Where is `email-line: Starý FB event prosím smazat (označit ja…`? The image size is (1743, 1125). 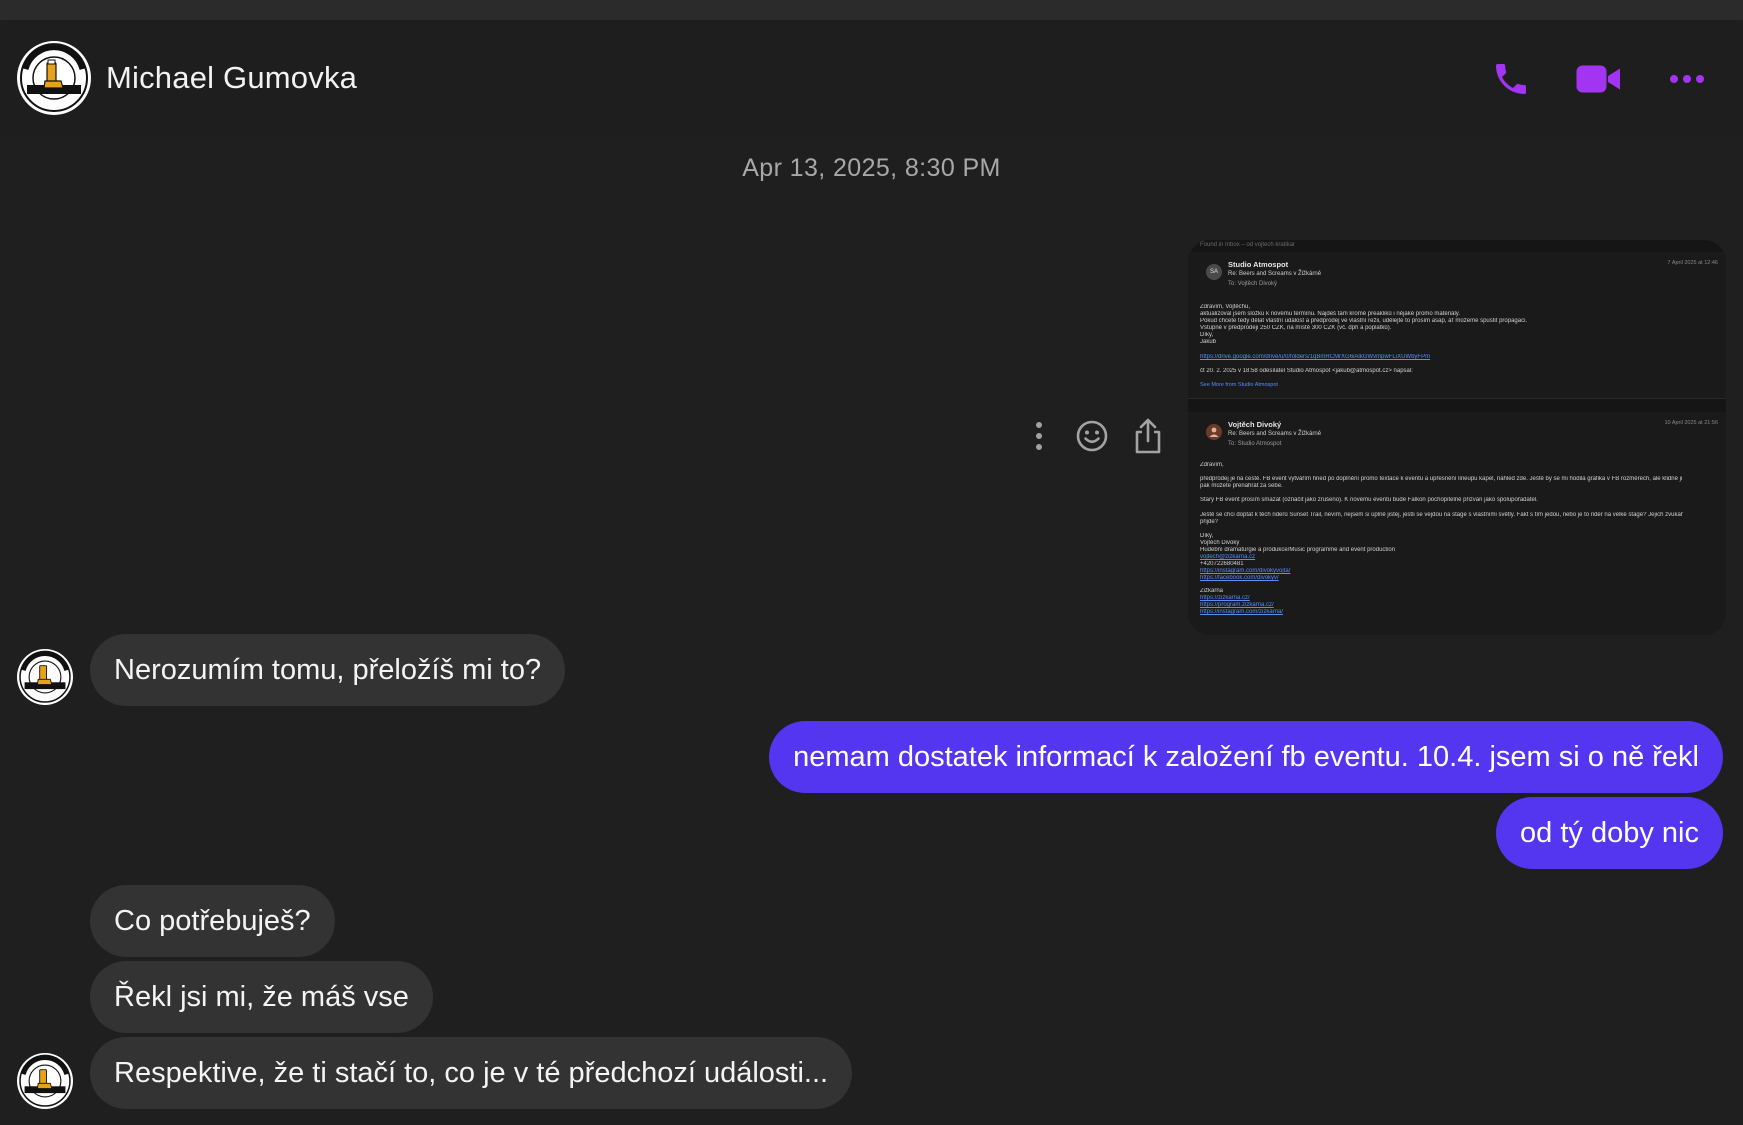
email-line: Starý FB event prosím smazat (označit ja… is located at coordinates (1369, 500).